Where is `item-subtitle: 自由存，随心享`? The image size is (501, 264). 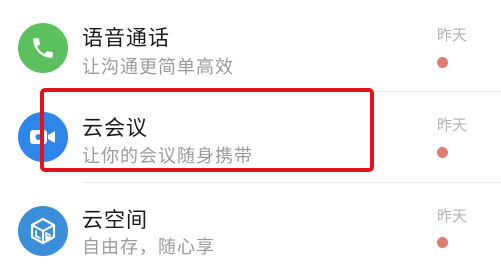 item-subtitle: 自由存，随心享 is located at coordinates (148, 247).